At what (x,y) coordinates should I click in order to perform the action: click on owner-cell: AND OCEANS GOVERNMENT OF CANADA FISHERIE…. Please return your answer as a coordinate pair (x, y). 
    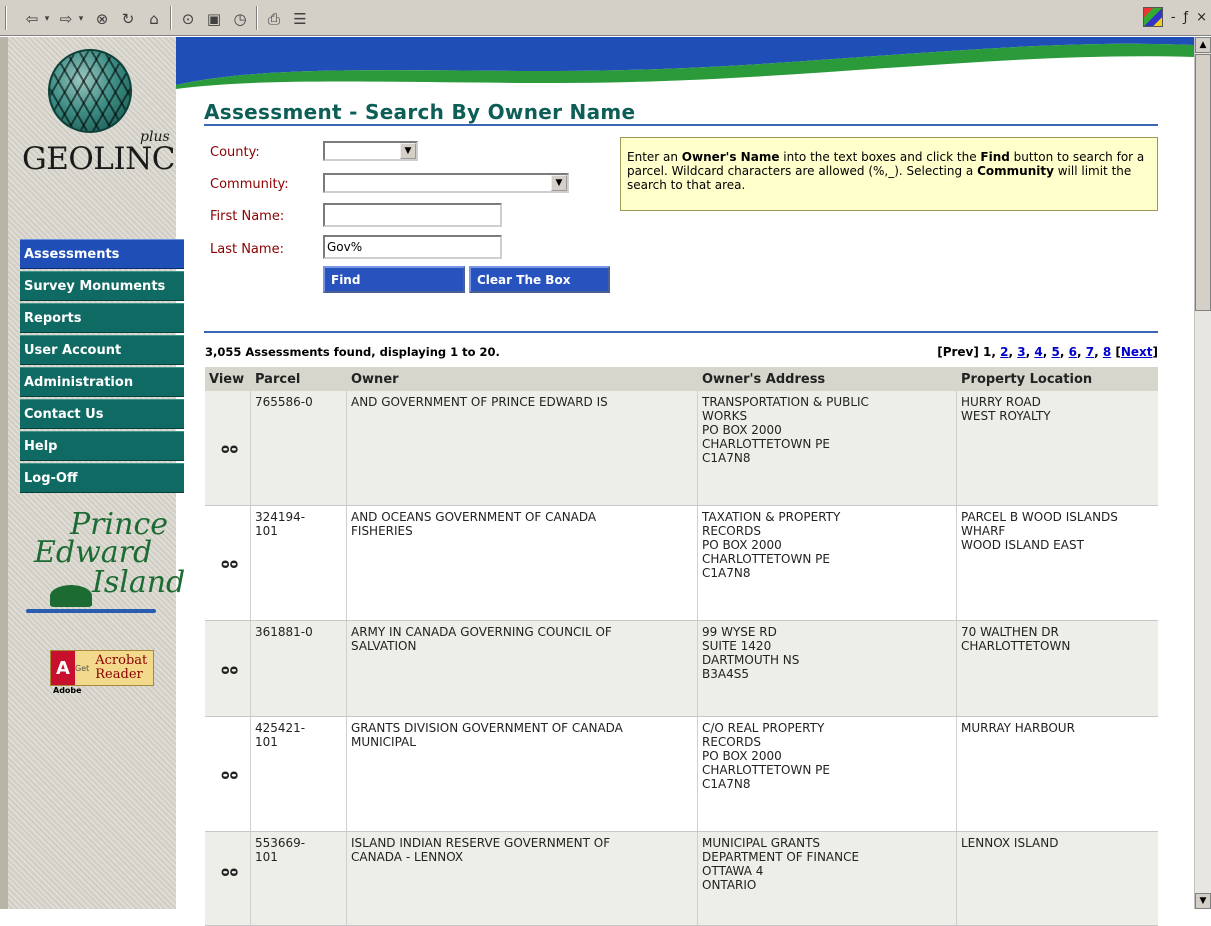
    Looking at the image, I should click on (522, 563).